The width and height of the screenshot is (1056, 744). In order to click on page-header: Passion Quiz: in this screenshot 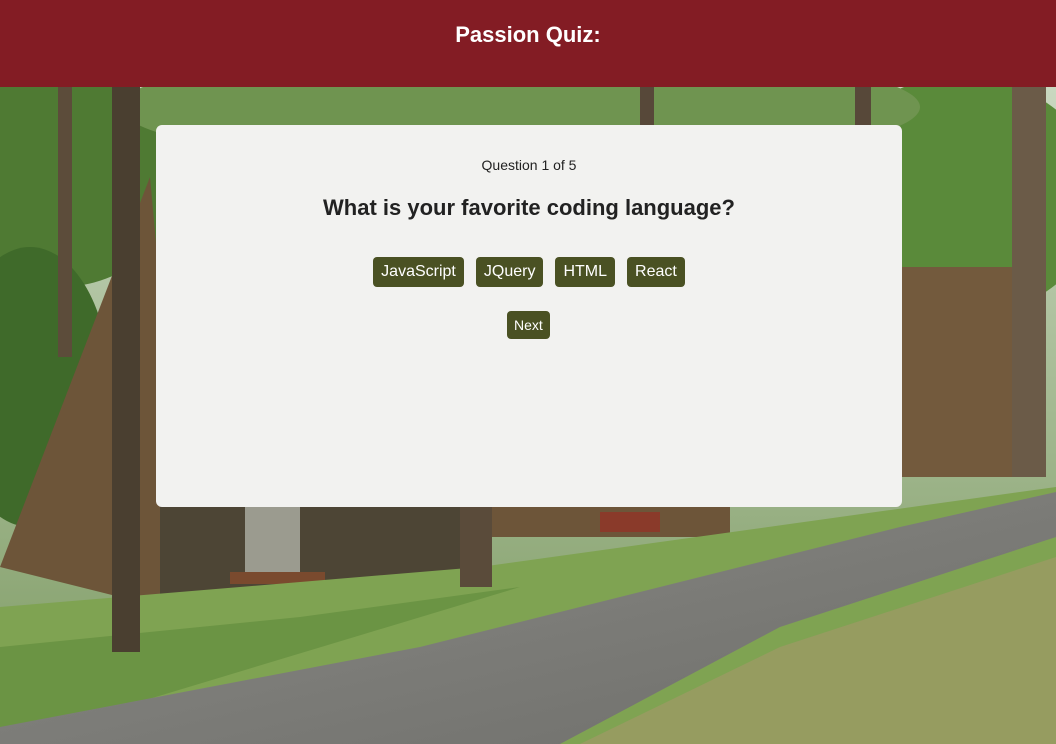, I will do `click(528, 43)`.